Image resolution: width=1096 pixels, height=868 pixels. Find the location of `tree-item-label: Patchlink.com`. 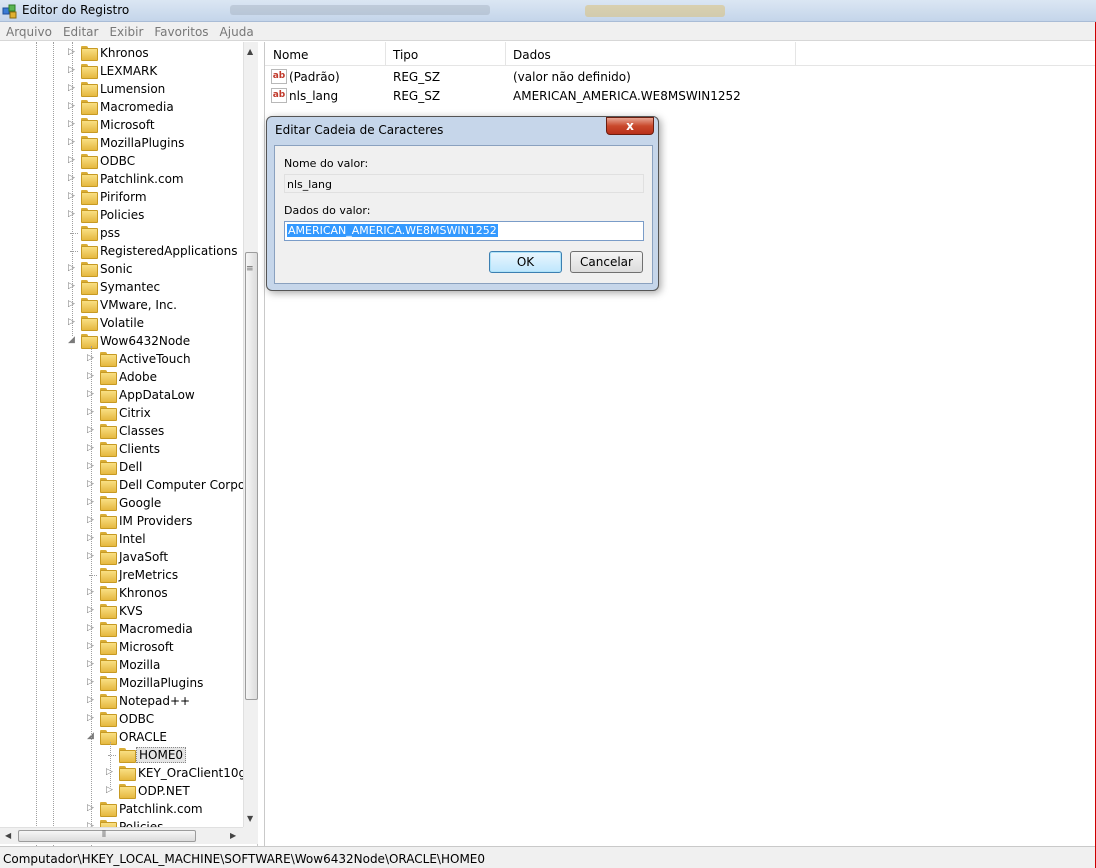

tree-item-label: Patchlink.com is located at coordinates (142, 179).